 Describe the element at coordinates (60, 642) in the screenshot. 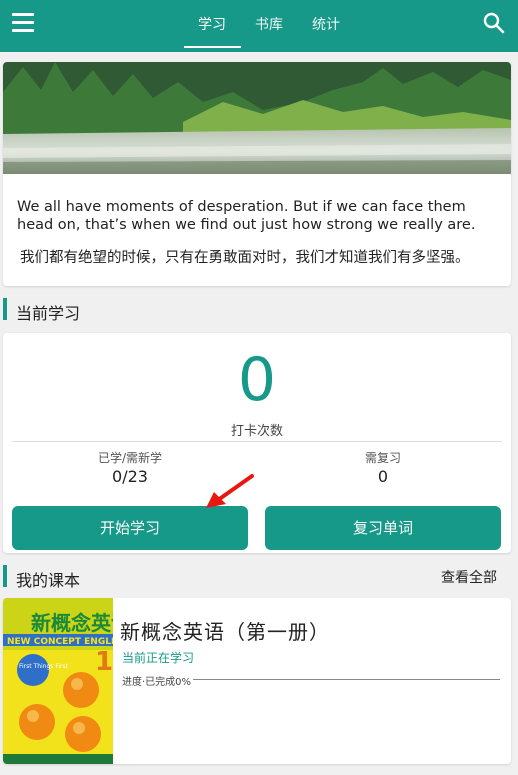

I see `cover-subtitle: NEW CONCEPT ENGLISH` at that location.